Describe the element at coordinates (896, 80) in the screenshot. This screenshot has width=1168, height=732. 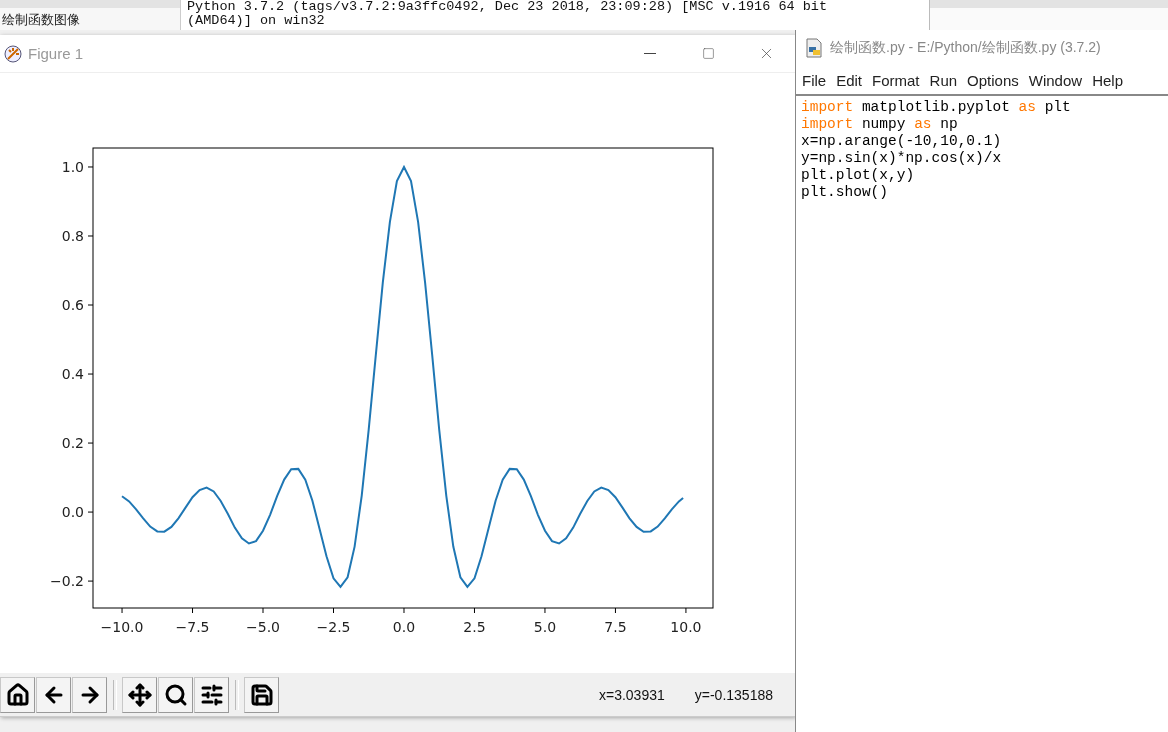
I see `menu-item: Format` at that location.